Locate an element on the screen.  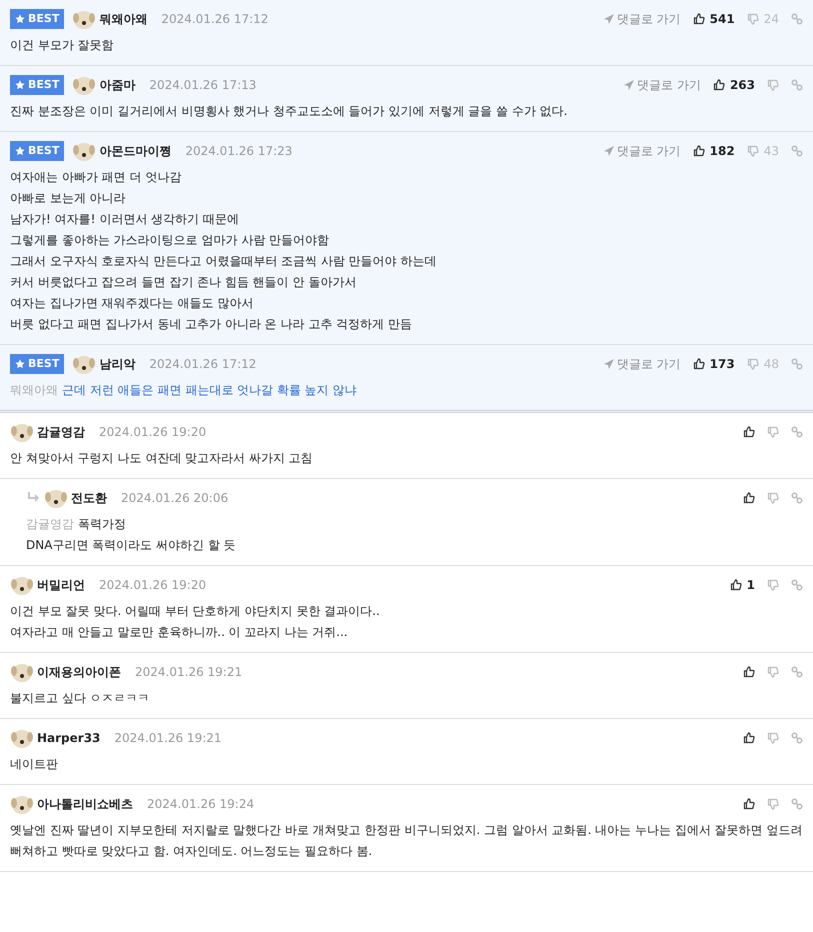
comment-text: 커서 버릇없다고 잡으려 들면 잡기 존나 힘듬 핸들이 안 돌아가서 is located at coordinates (183, 282).